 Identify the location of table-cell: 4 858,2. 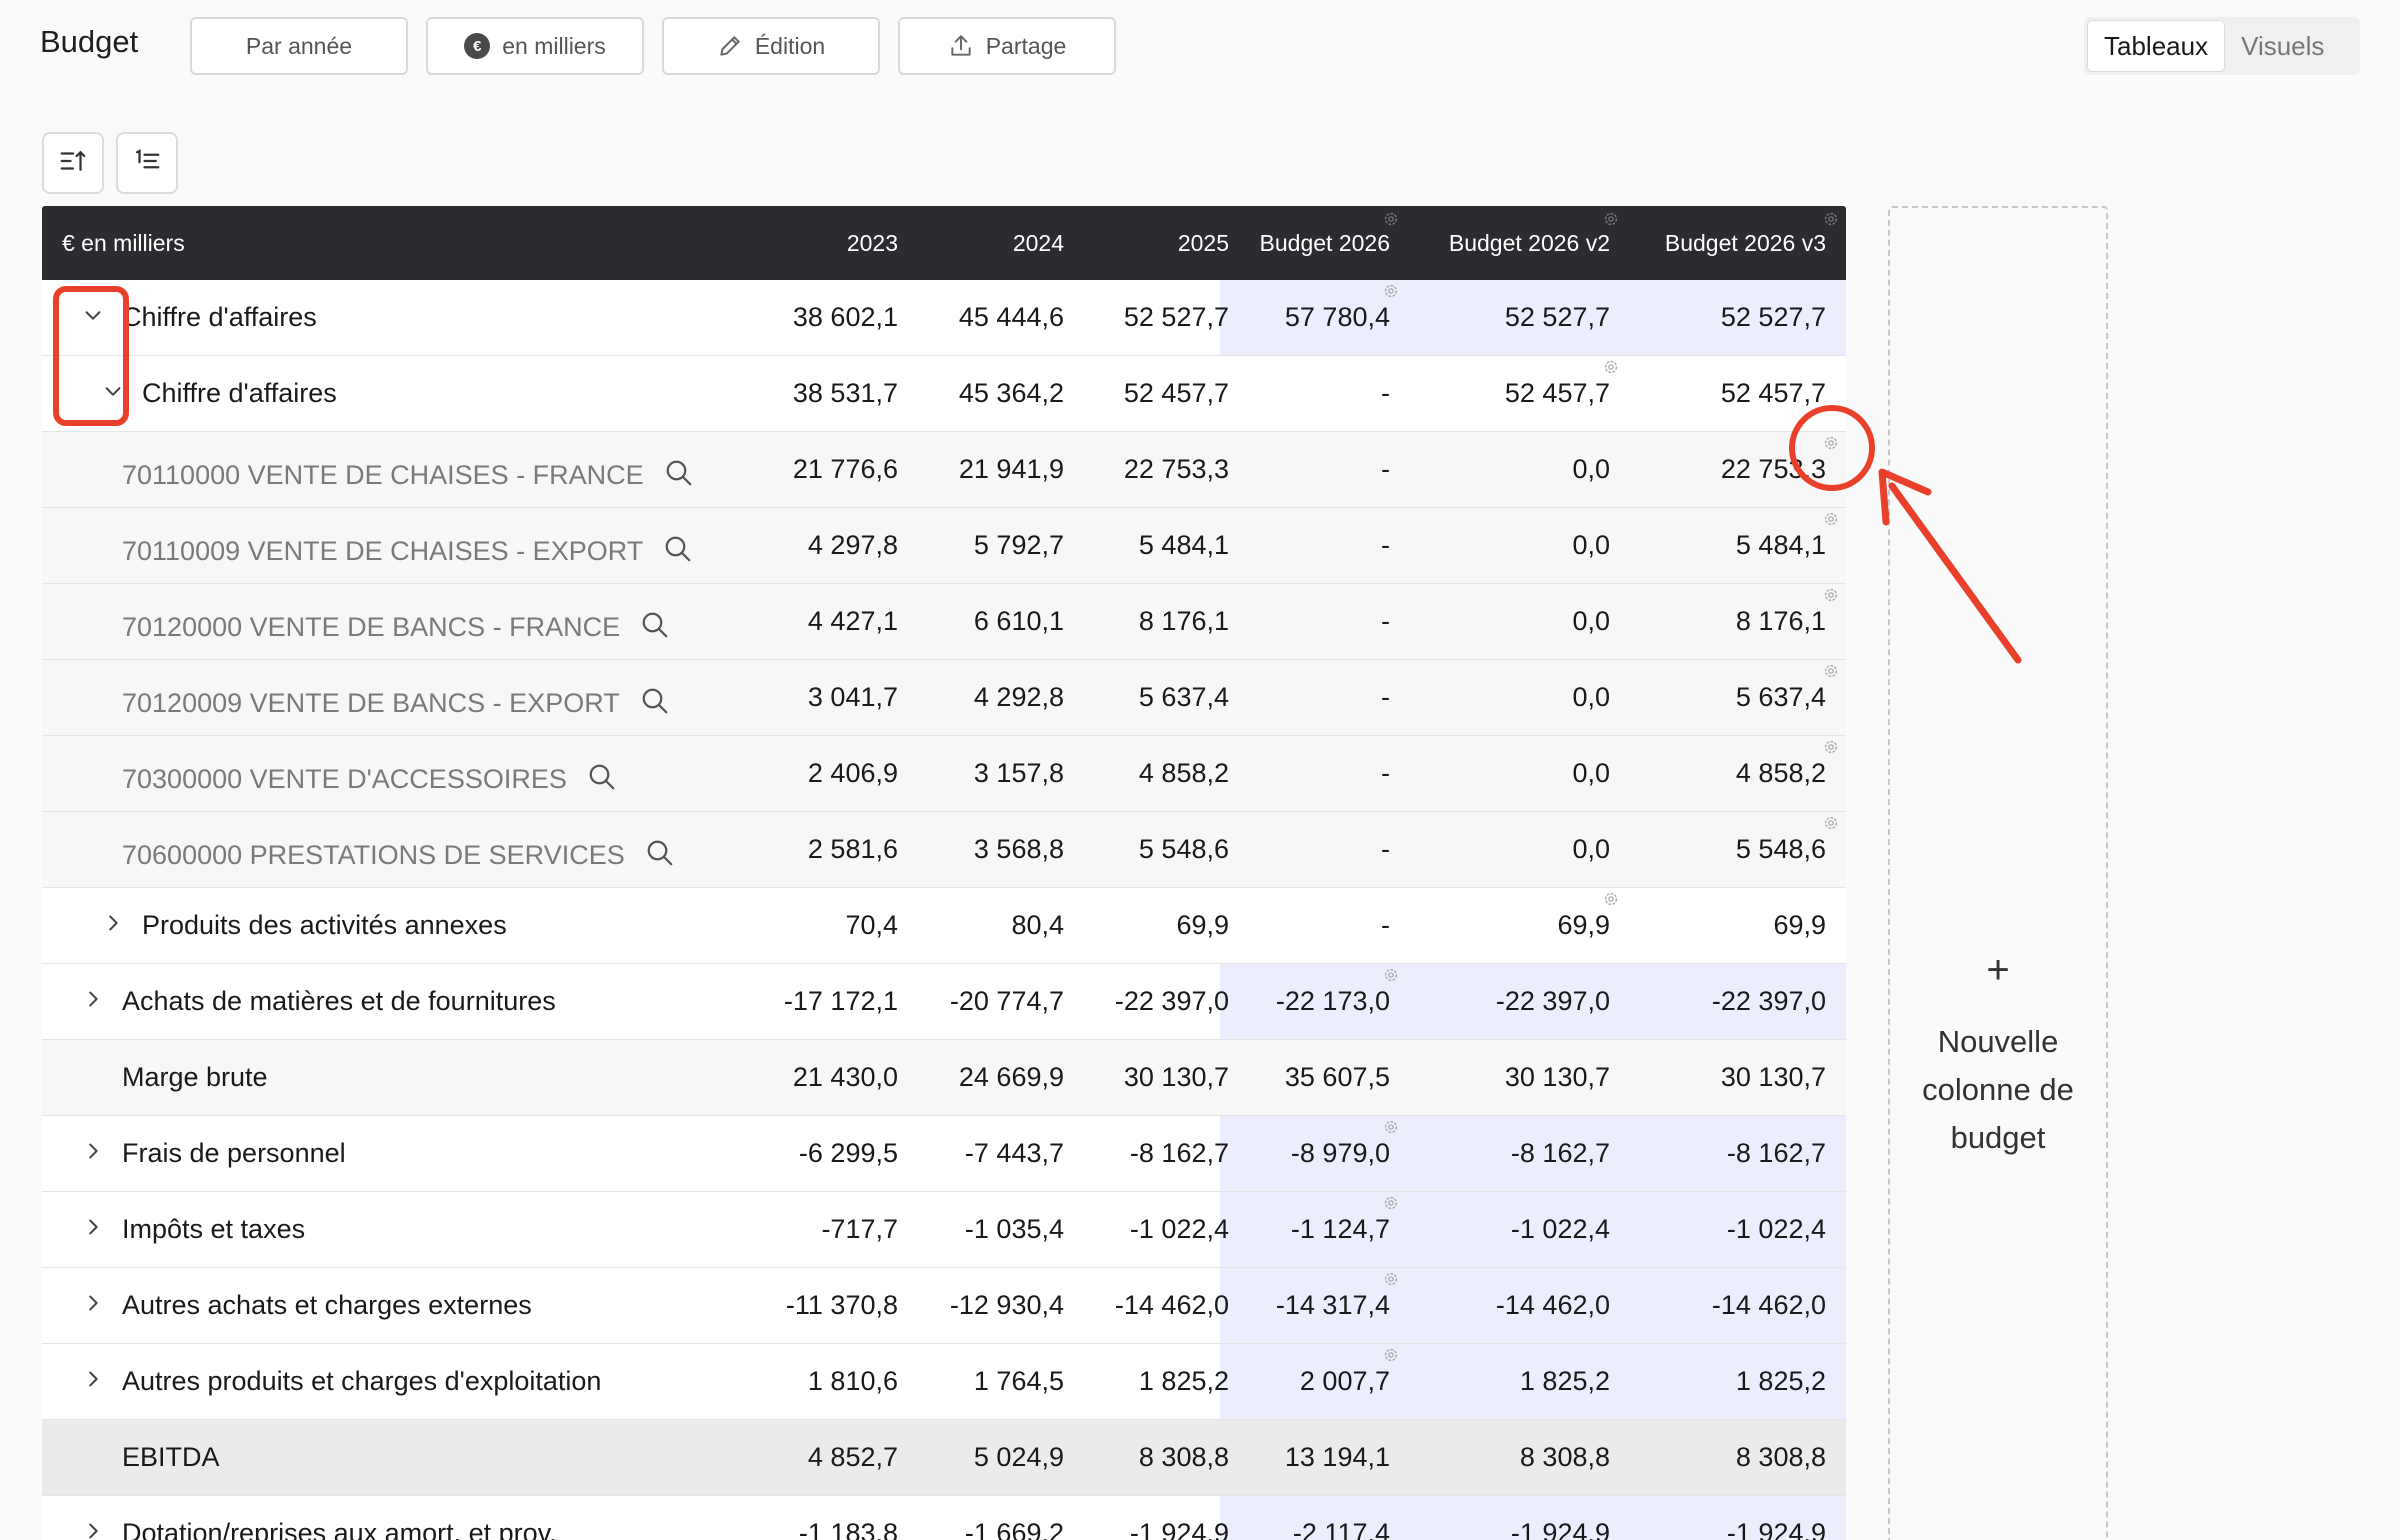
(1781, 773).